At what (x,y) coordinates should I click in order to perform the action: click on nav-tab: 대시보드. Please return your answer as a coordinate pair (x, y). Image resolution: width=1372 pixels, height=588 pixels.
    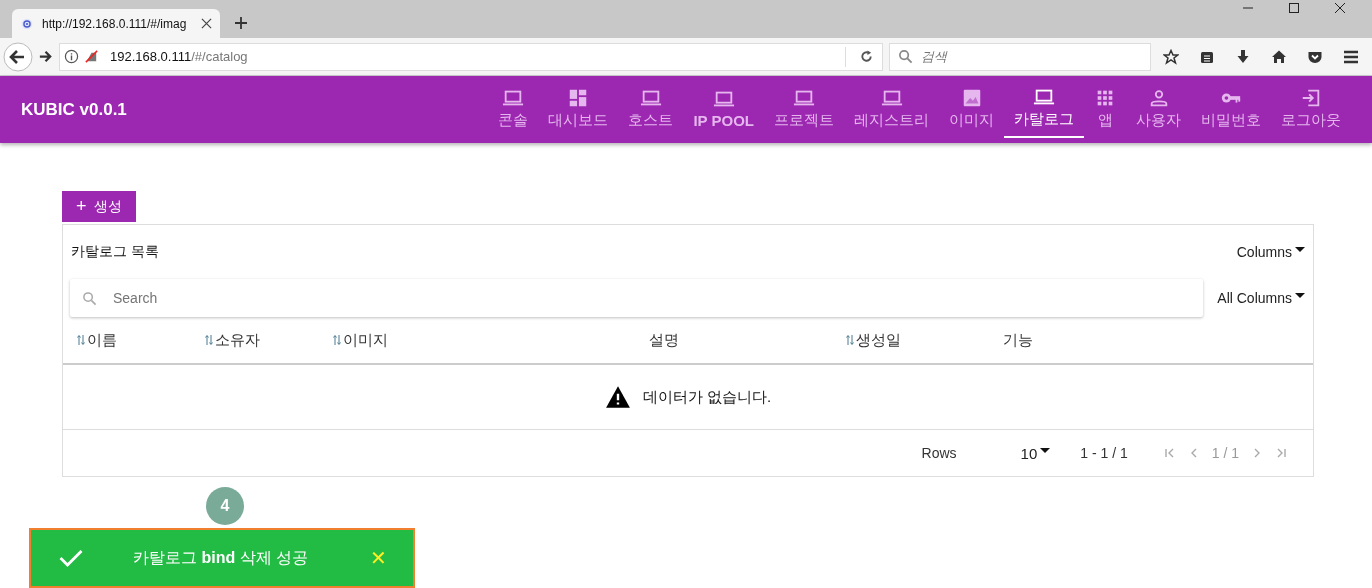
    Looking at the image, I should click on (578, 109).